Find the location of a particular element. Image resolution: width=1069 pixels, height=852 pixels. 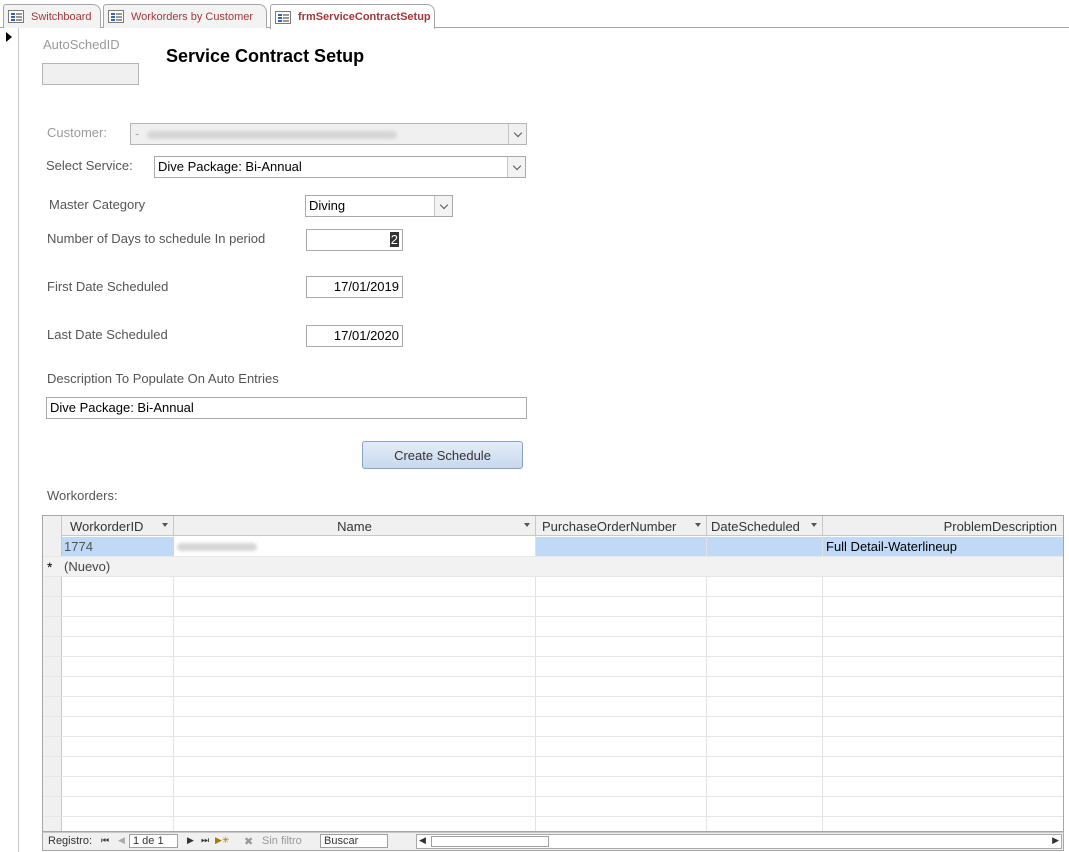

days-input: 2 is located at coordinates (354, 240).